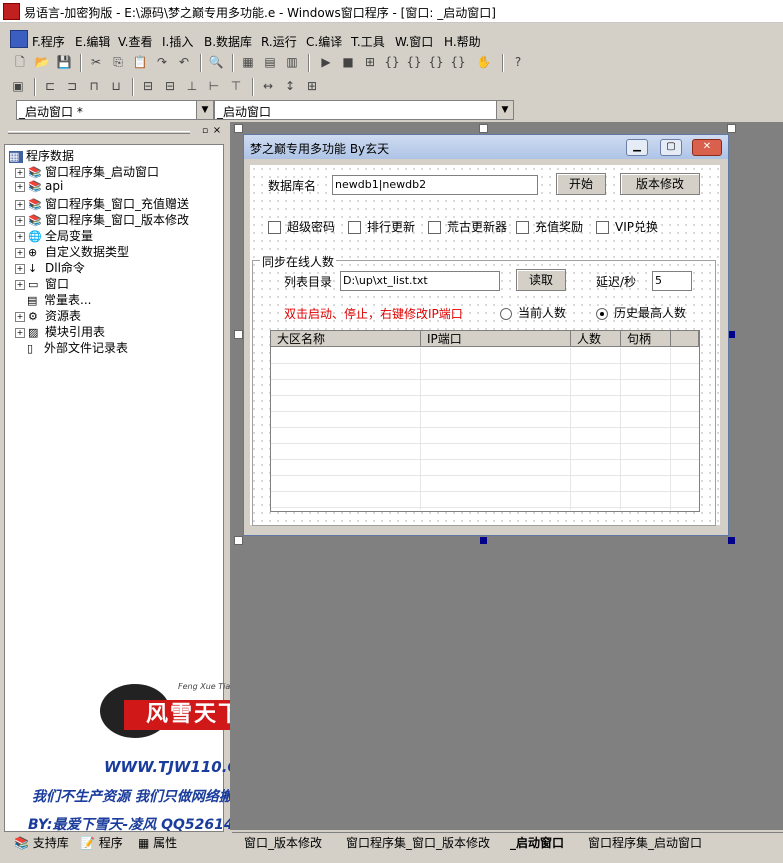  I want to click on panel-restore-icon: ▫, so click(205, 131).